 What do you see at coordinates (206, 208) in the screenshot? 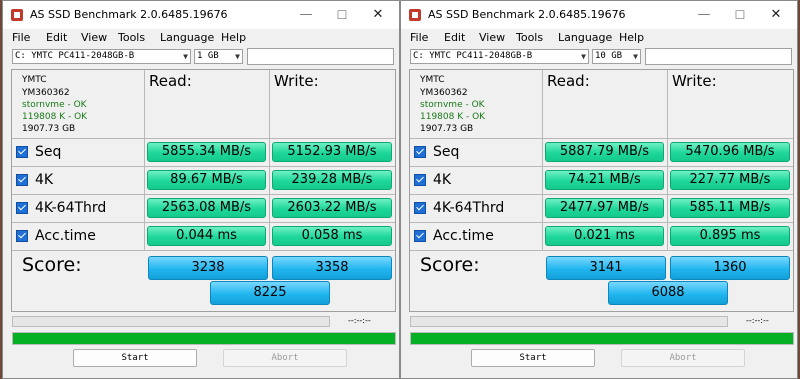
I see `4k-64thrd-read-result: 2563.08 MB/s` at bounding box center [206, 208].